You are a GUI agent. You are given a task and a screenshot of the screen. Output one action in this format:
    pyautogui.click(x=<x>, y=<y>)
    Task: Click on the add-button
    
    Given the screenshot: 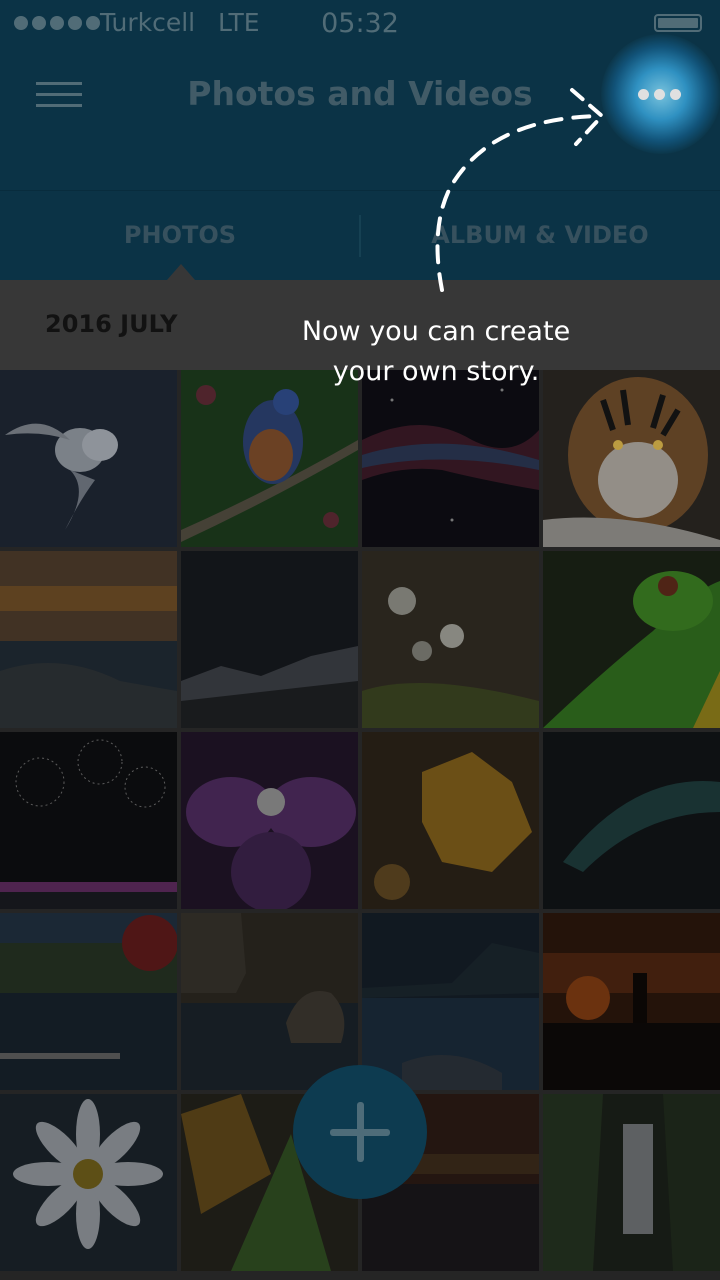 What is the action you would take?
    pyautogui.click(x=360, y=1132)
    